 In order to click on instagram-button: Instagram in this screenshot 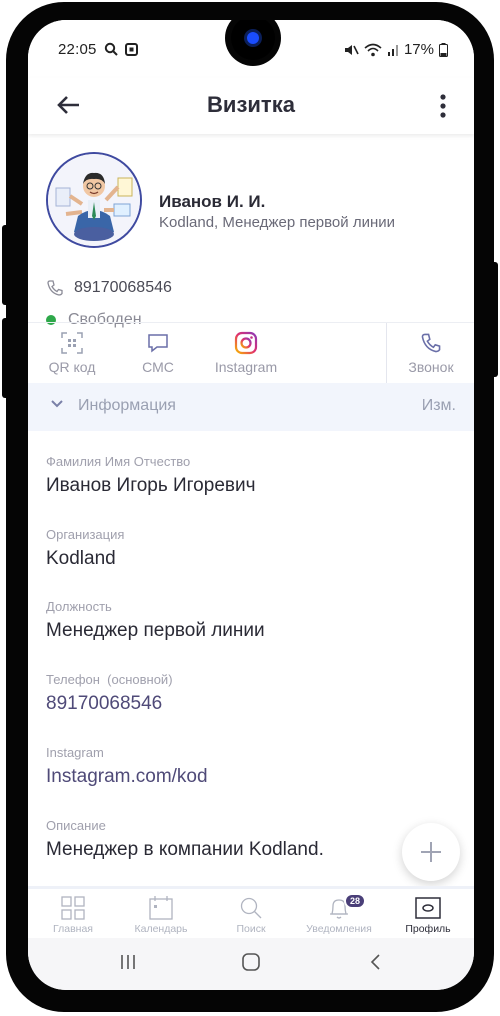, I will do `click(246, 353)`.